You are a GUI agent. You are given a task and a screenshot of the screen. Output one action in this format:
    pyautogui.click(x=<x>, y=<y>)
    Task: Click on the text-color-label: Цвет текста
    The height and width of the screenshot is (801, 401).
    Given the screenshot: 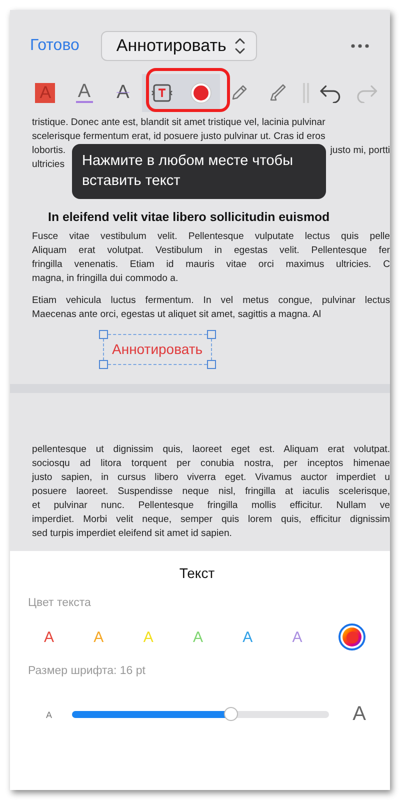 What is the action you would take?
    pyautogui.click(x=60, y=603)
    